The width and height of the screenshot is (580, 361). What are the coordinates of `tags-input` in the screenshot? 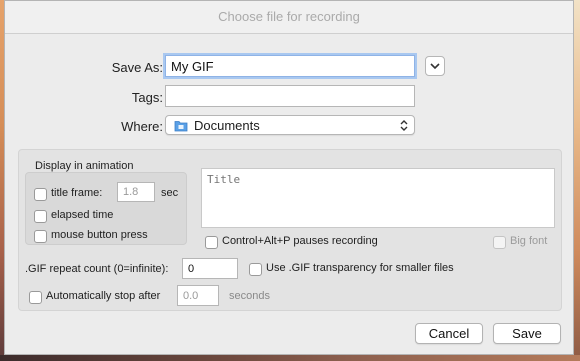 It's located at (290, 96).